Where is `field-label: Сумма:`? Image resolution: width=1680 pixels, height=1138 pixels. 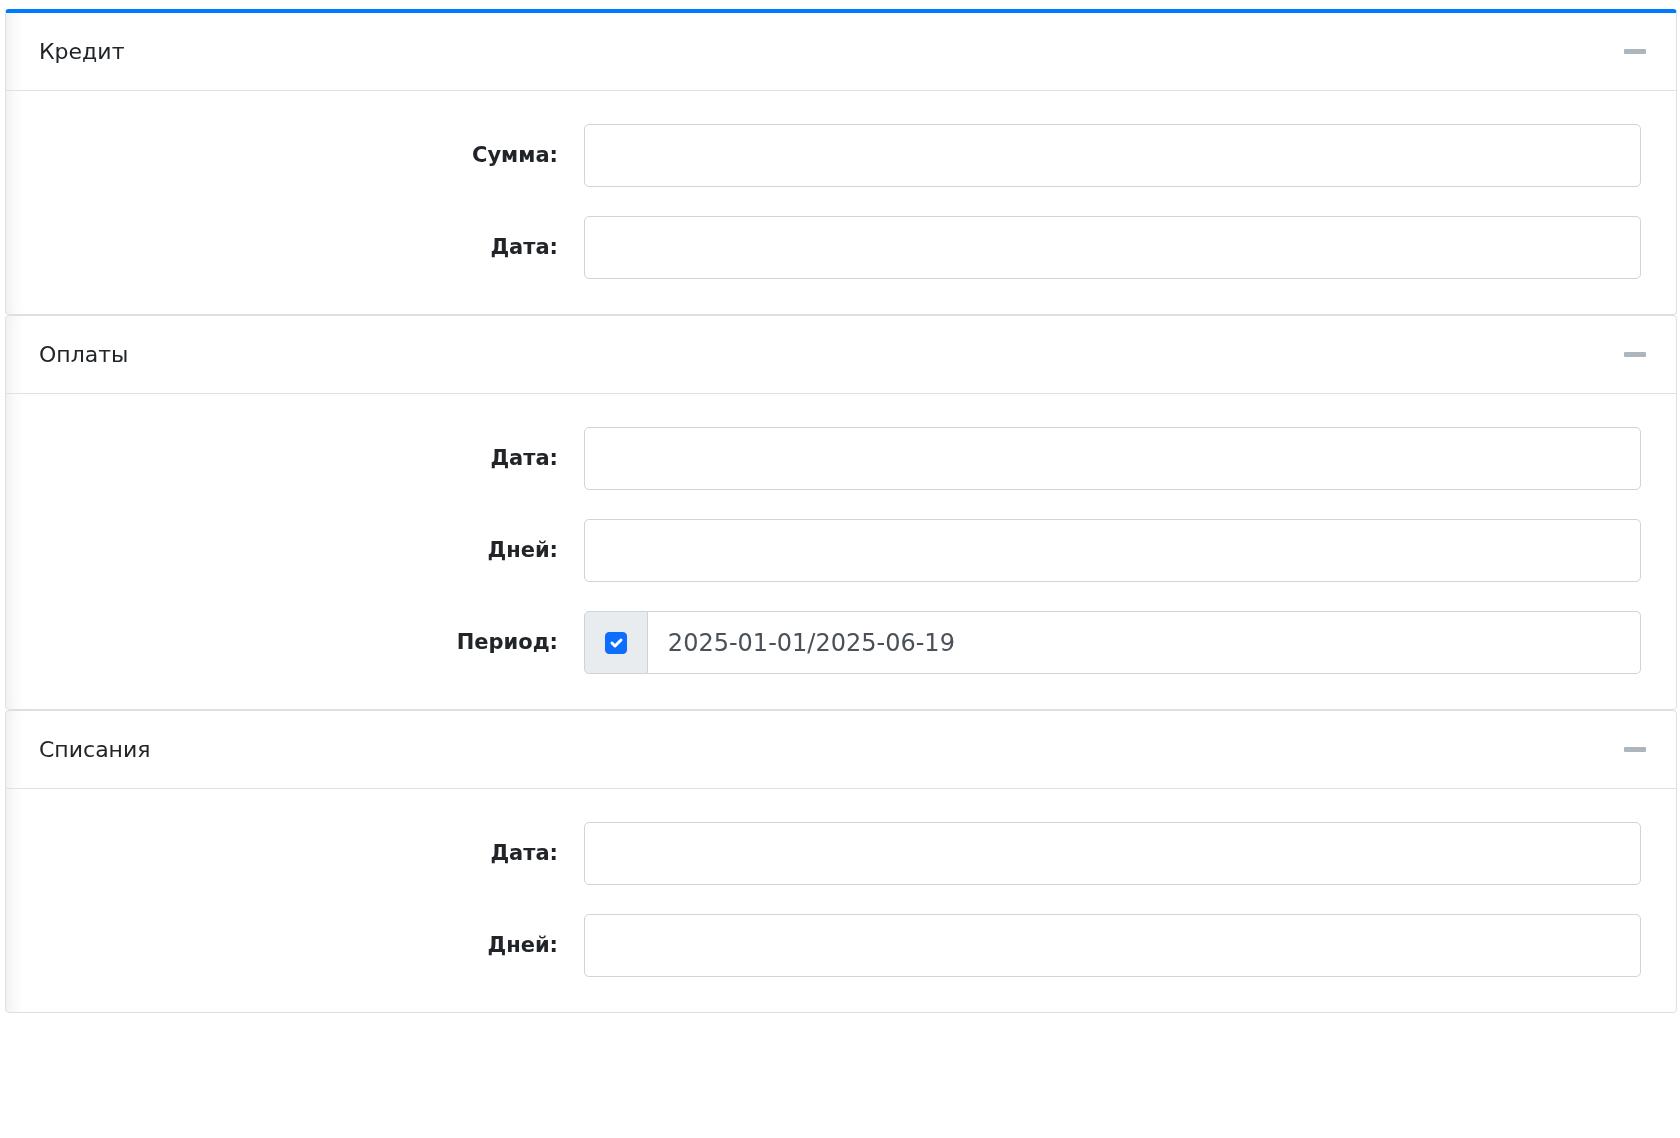
field-label: Сумма: is located at coordinates (514, 155).